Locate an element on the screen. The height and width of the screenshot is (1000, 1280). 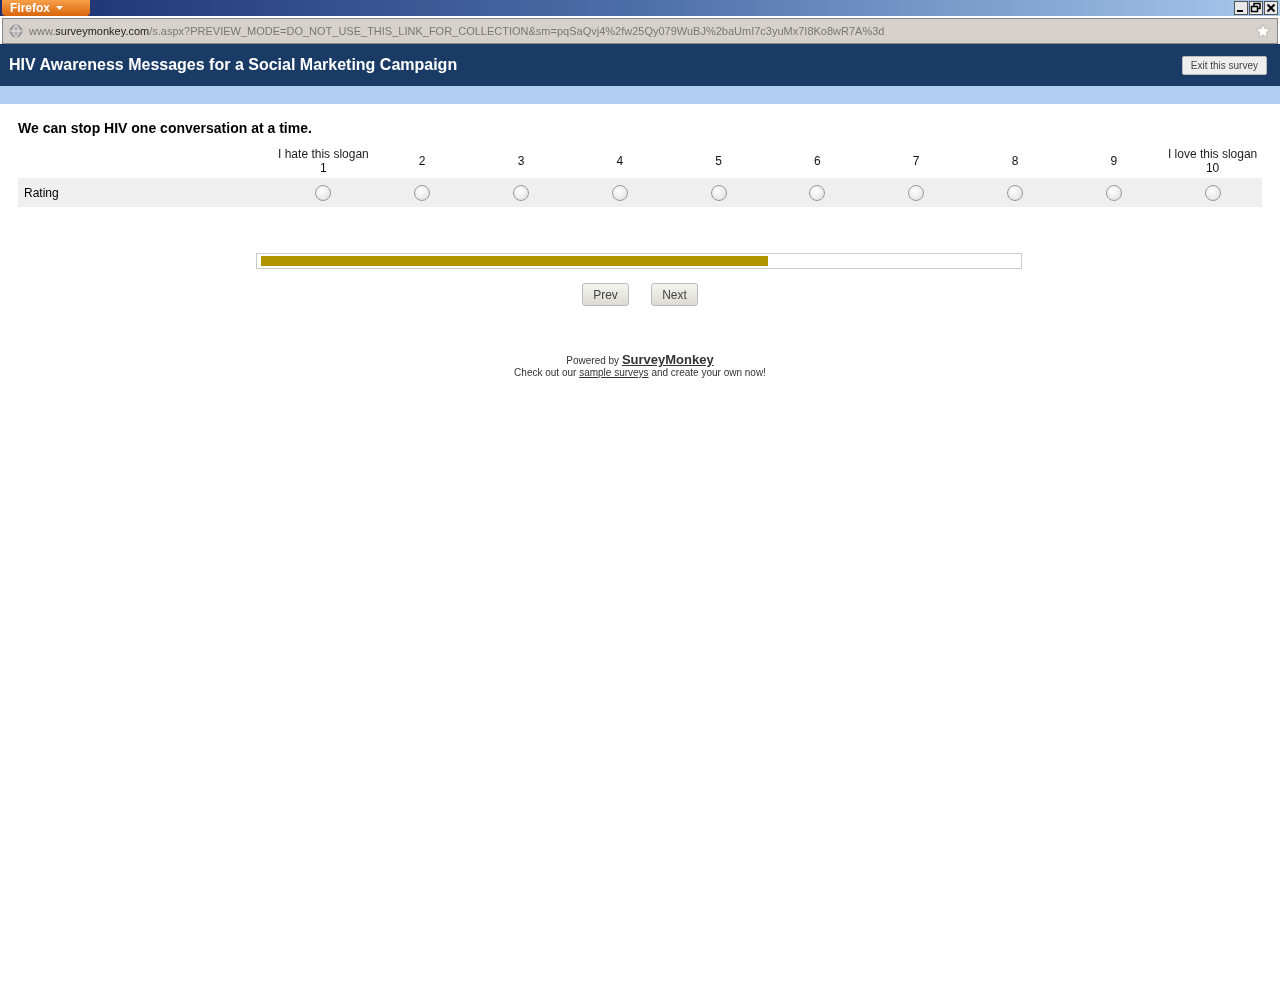
caret-icon is located at coordinates (59, 8).